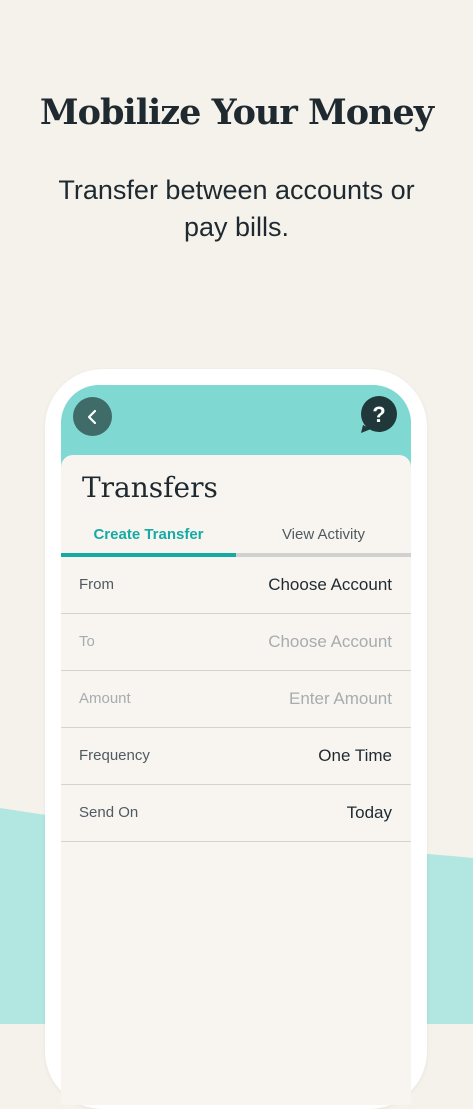 Image resolution: width=473 pixels, height=1109 pixels. I want to click on form-row-to: To Choose Account, so click(236, 642).